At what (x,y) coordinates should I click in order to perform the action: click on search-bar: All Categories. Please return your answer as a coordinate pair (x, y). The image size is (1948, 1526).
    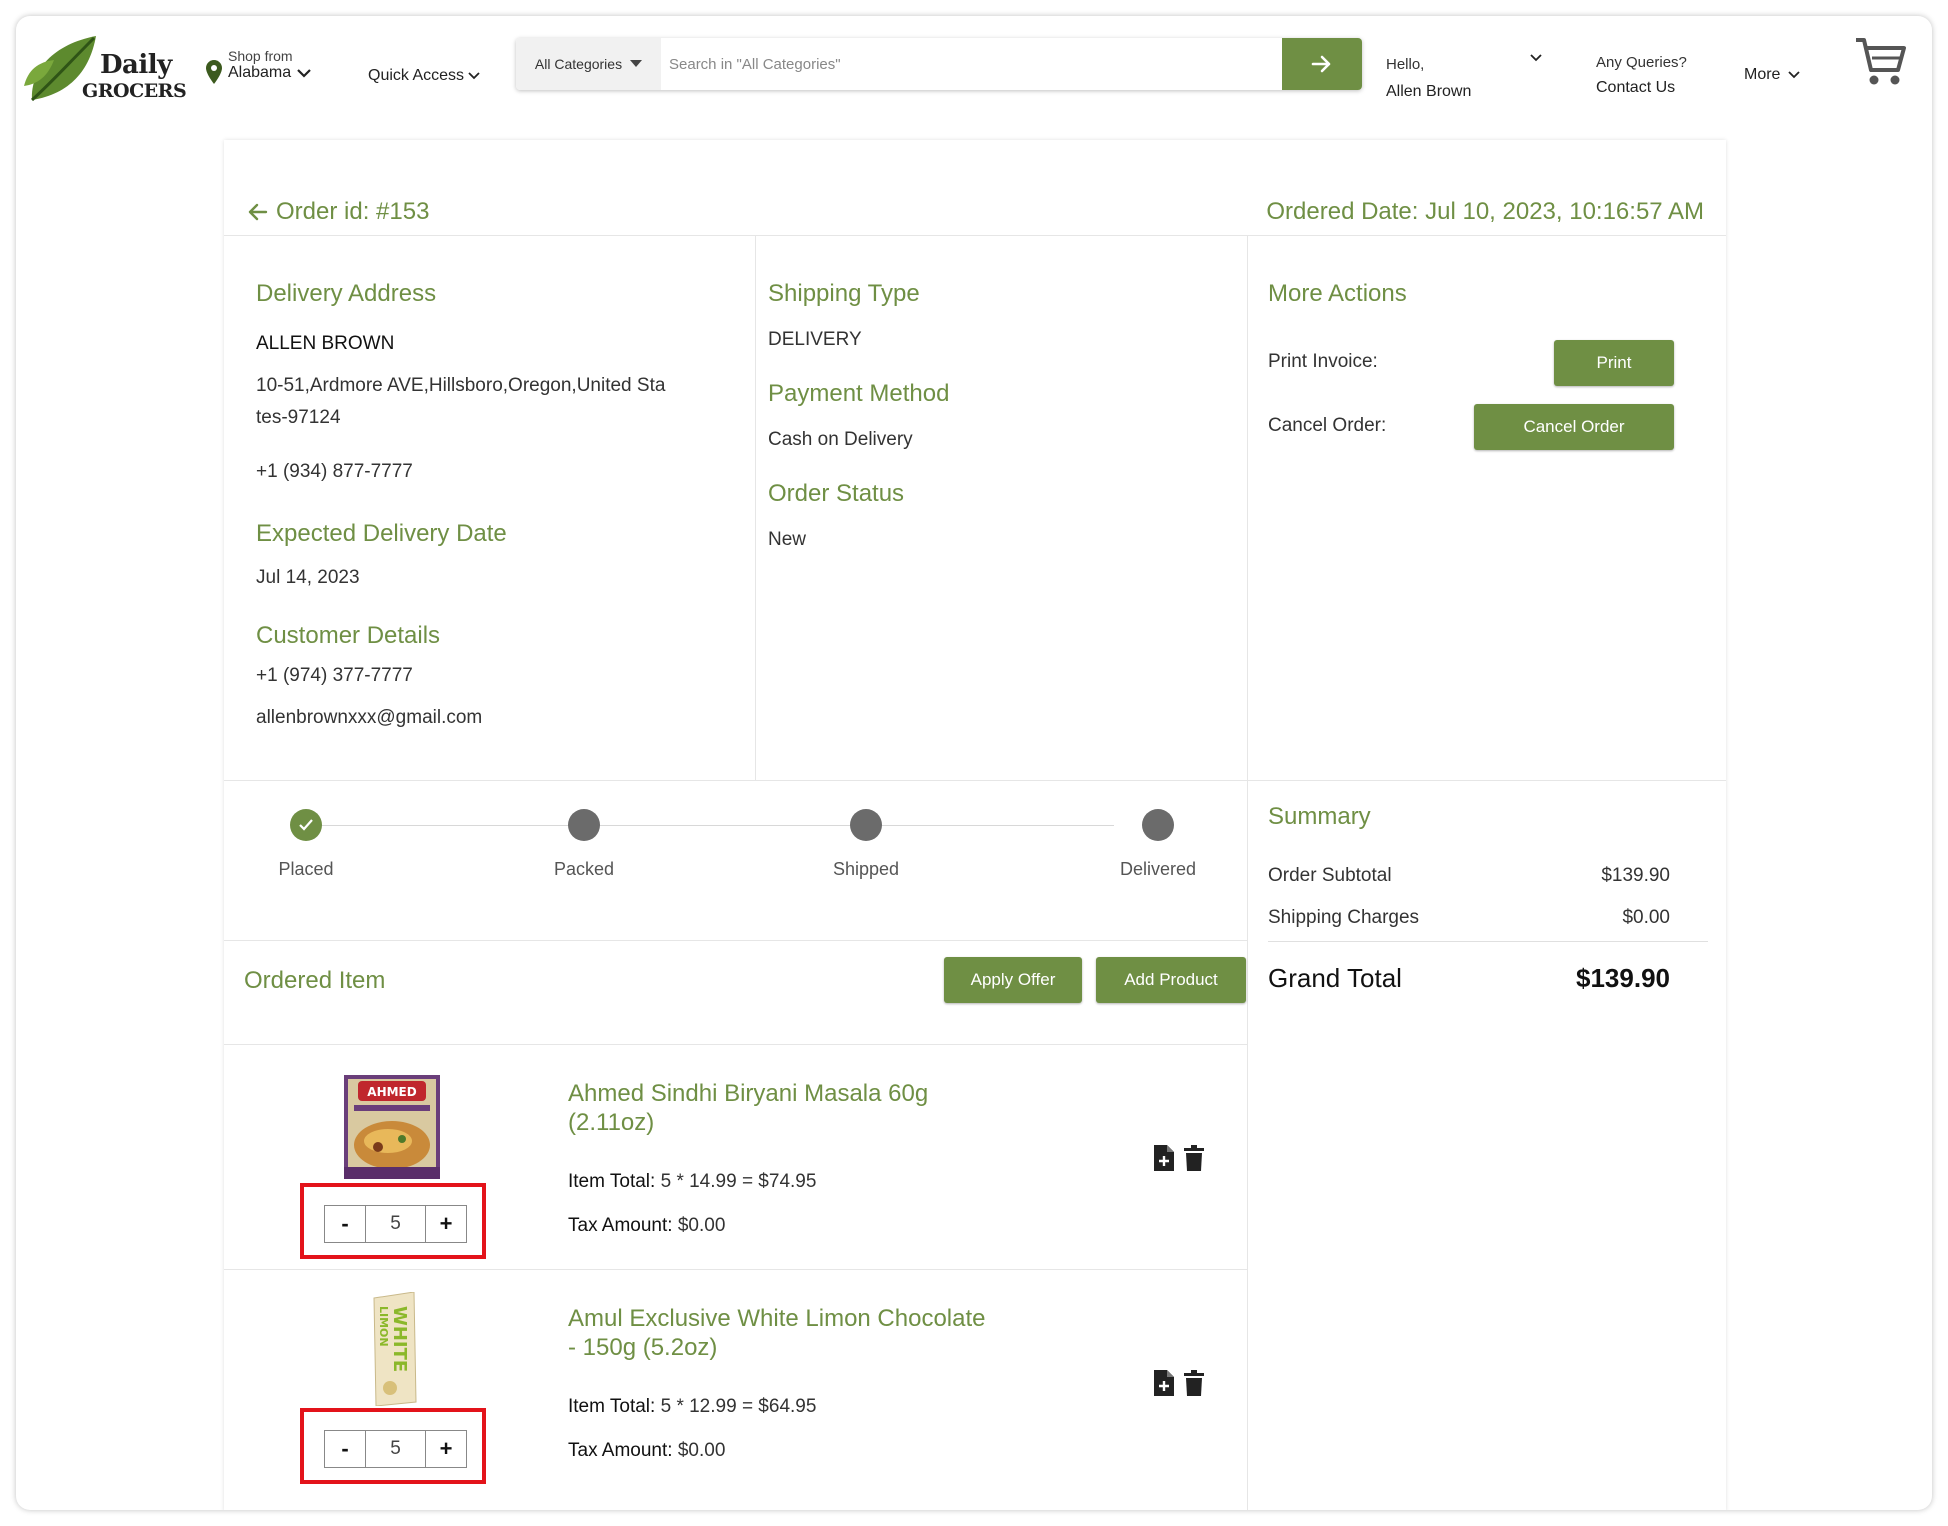
    Looking at the image, I should click on (939, 64).